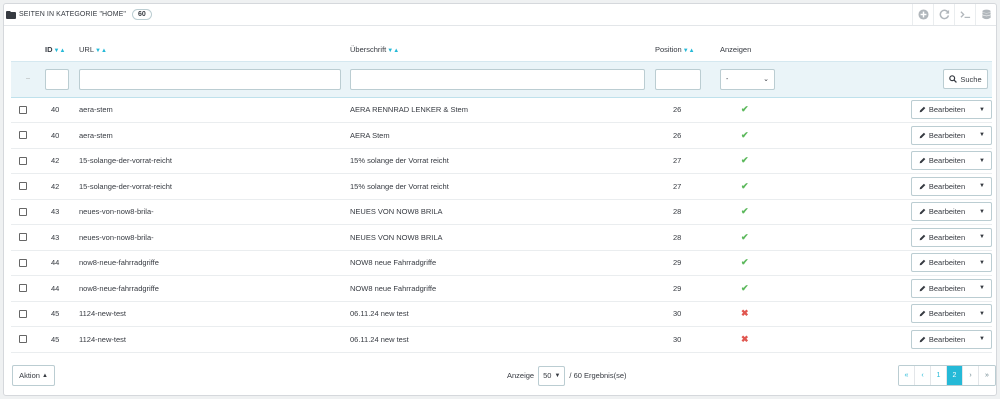 Image resolution: width=1000 pixels, height=399 pixels. I want to click on next-page-button: ›, so click(971, 375).